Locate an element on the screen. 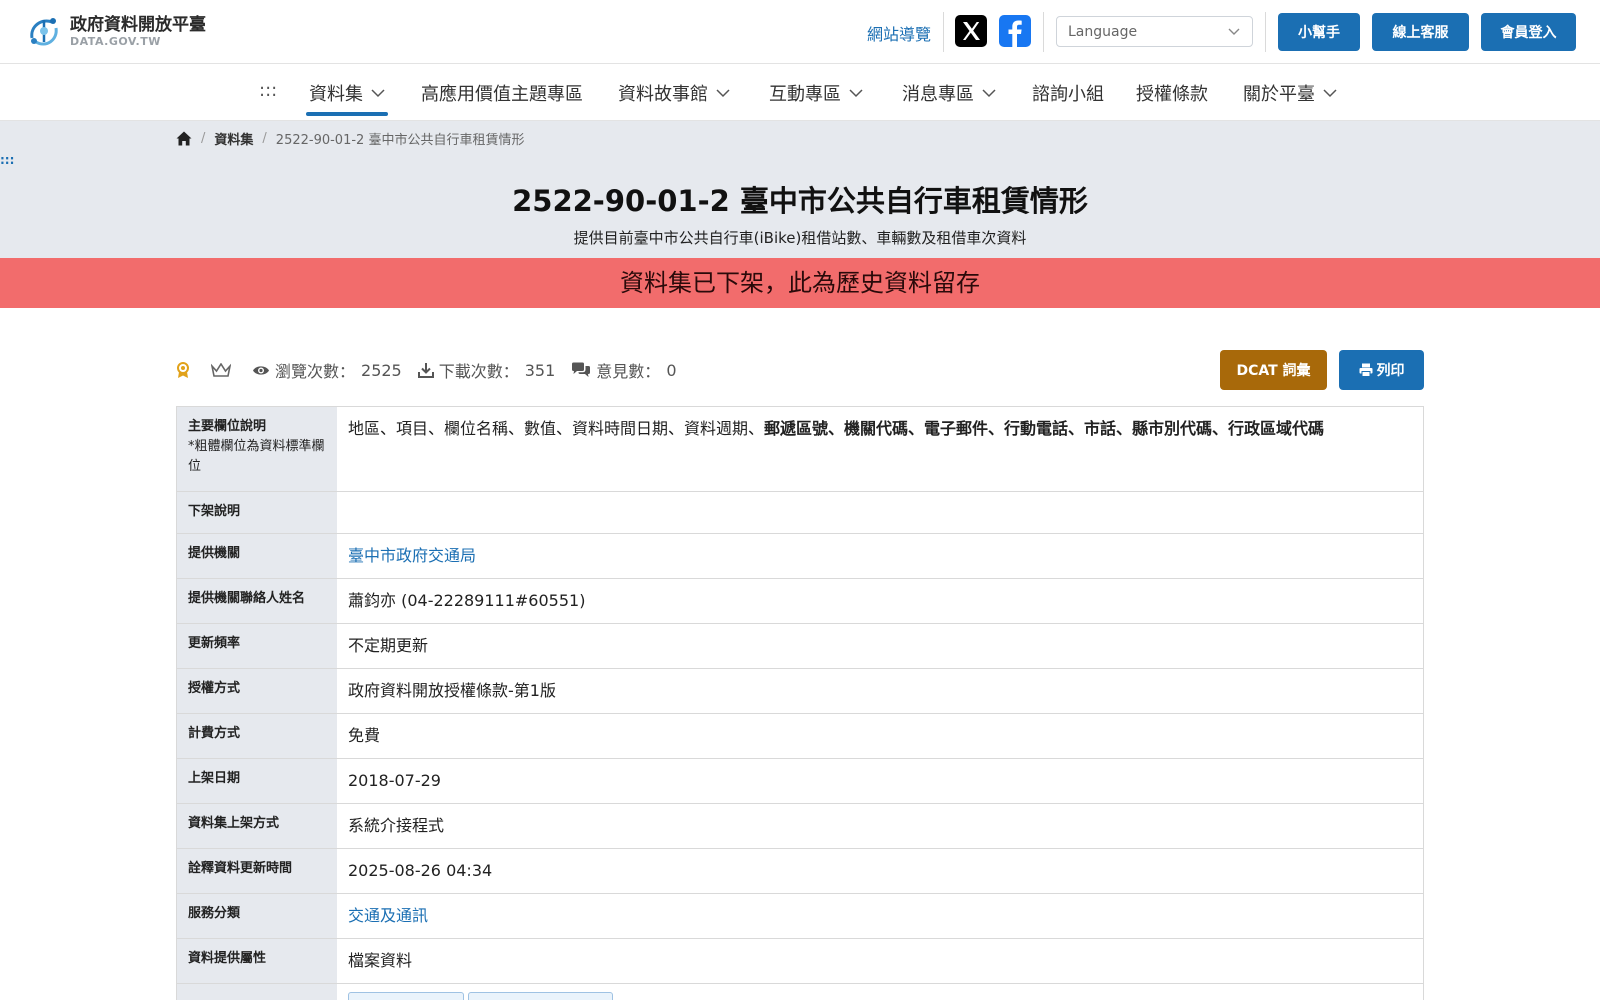 The width and height of the screenshot is (1600, 1000). row-label: 資料集上架方式 is located at coordinates (257, 826).